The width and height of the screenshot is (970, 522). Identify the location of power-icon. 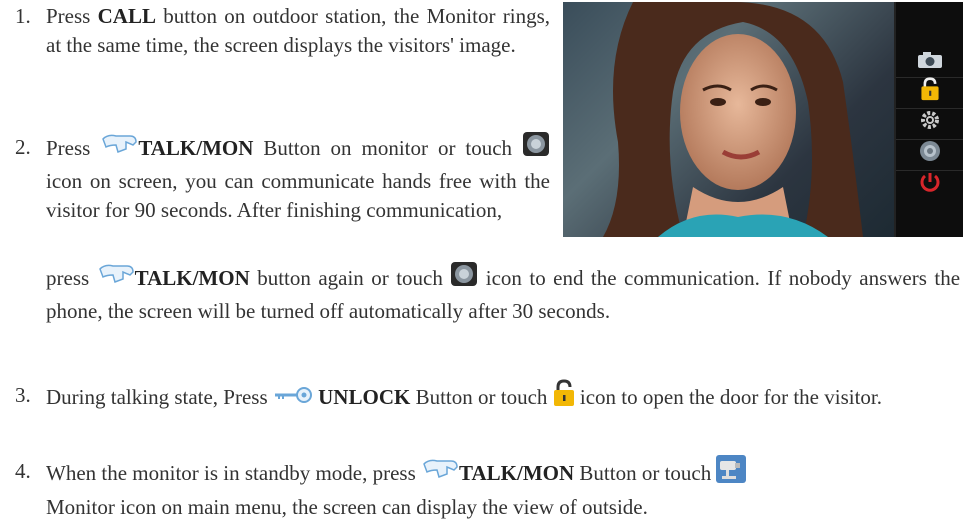
(930, 186).